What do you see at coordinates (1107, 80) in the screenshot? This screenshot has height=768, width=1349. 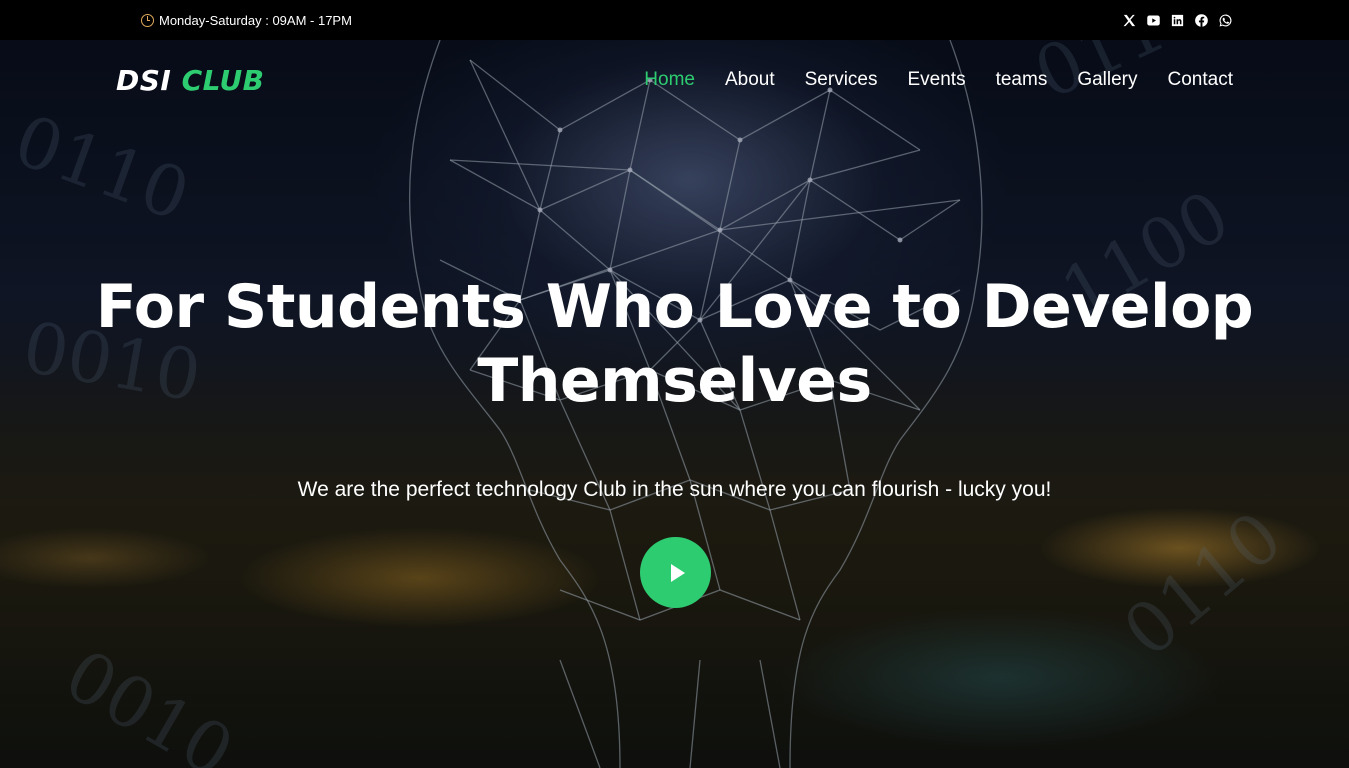 I see `nav-item-gallery: Gallery` at bounding box center [1107, 80].